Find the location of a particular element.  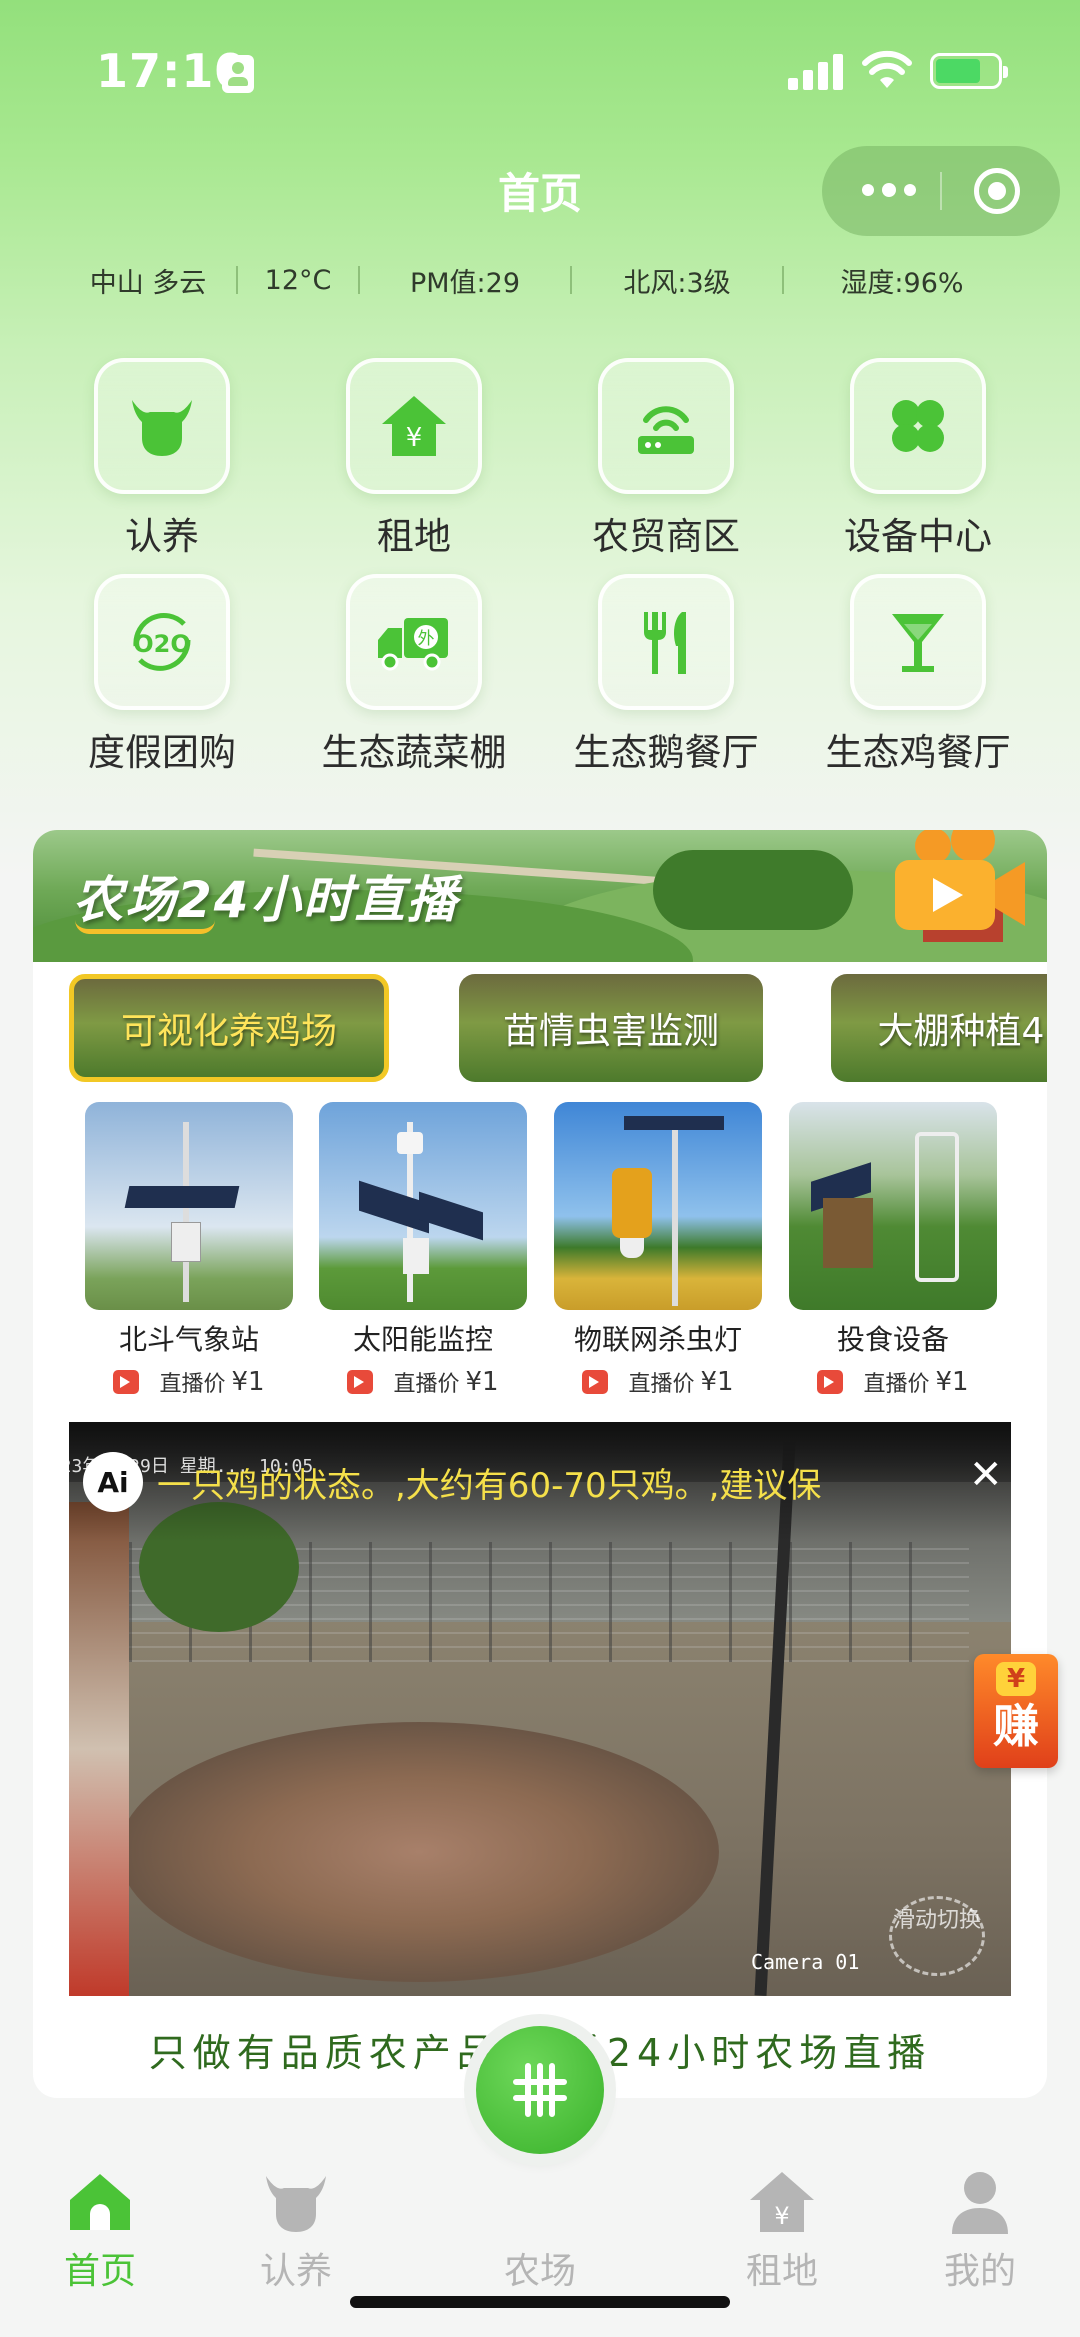

o2o-icon: O2O is located at coordinates (162, 641).